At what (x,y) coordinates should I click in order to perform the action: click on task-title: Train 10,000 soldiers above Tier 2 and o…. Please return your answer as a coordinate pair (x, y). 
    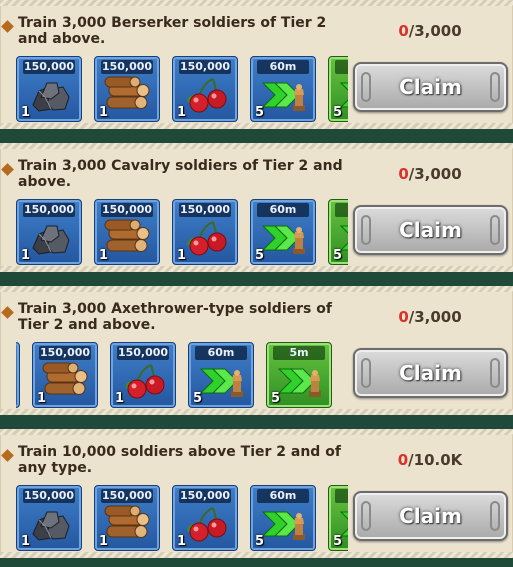
    Looking at the image, I should click on (179, 460).